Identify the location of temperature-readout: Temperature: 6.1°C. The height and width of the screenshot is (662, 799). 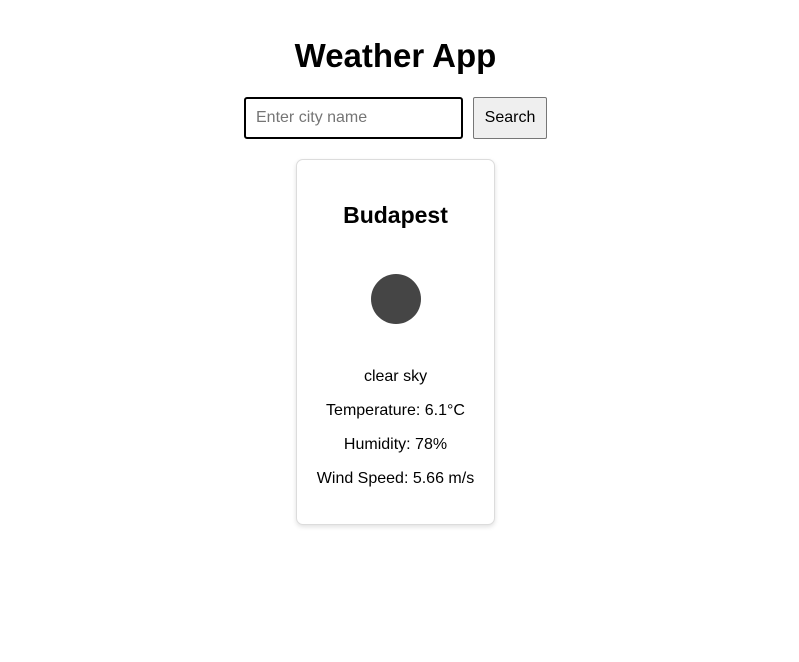
(395, 410).